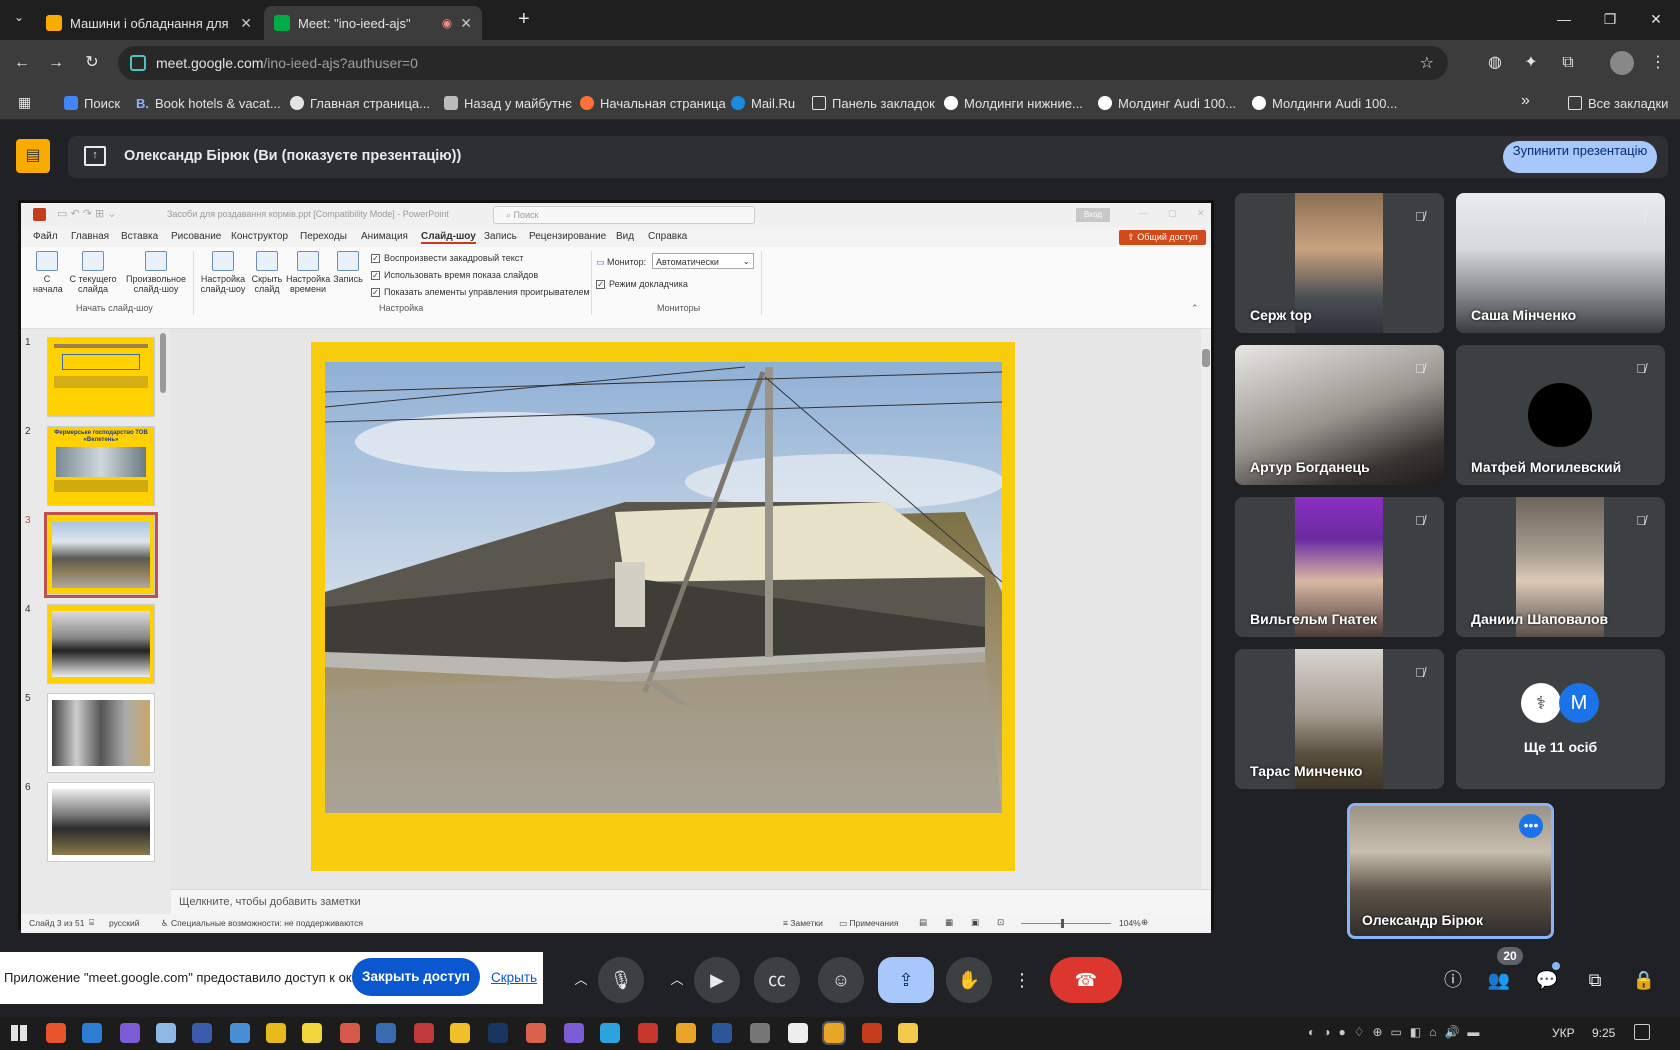  I want to click on menu-file: Файл, so click(45, 236).